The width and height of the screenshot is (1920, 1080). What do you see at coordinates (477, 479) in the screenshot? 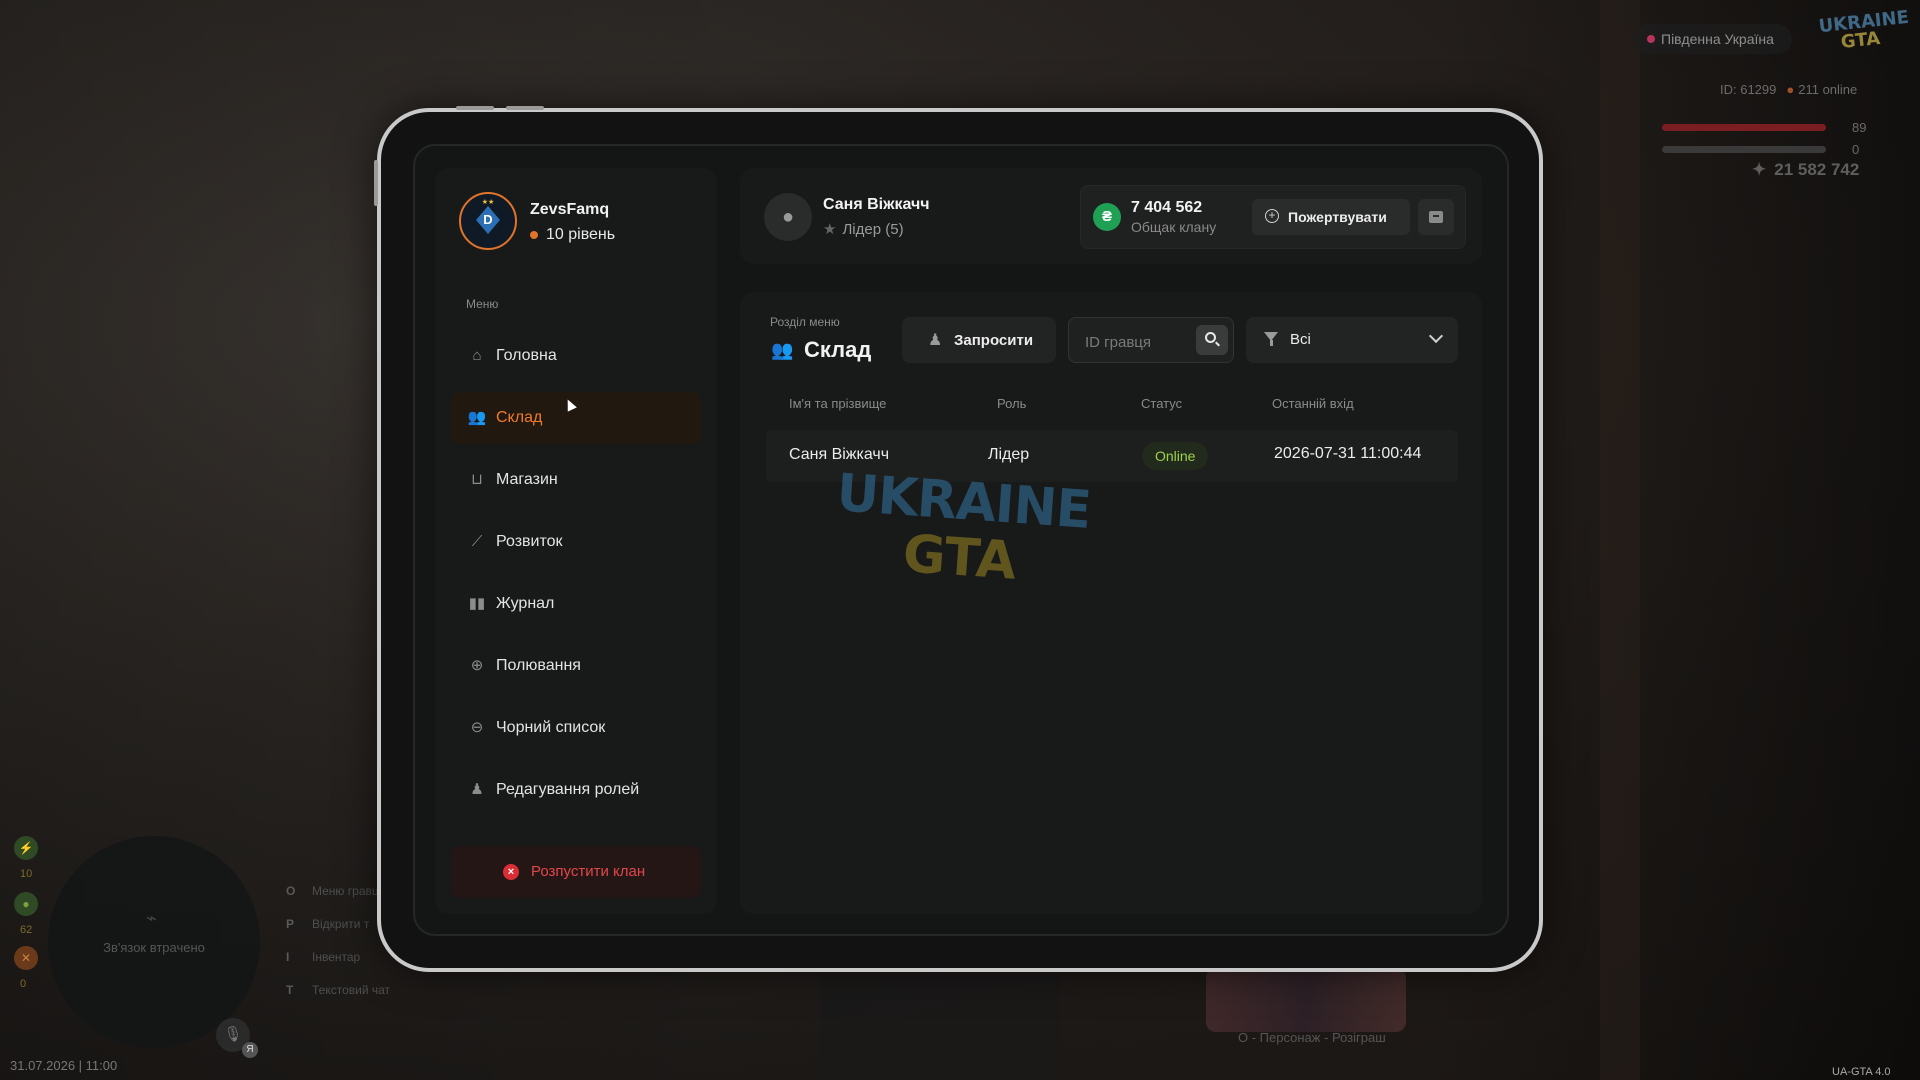
I see `basket-icon: ⊔` at bounding box center [477, 479].